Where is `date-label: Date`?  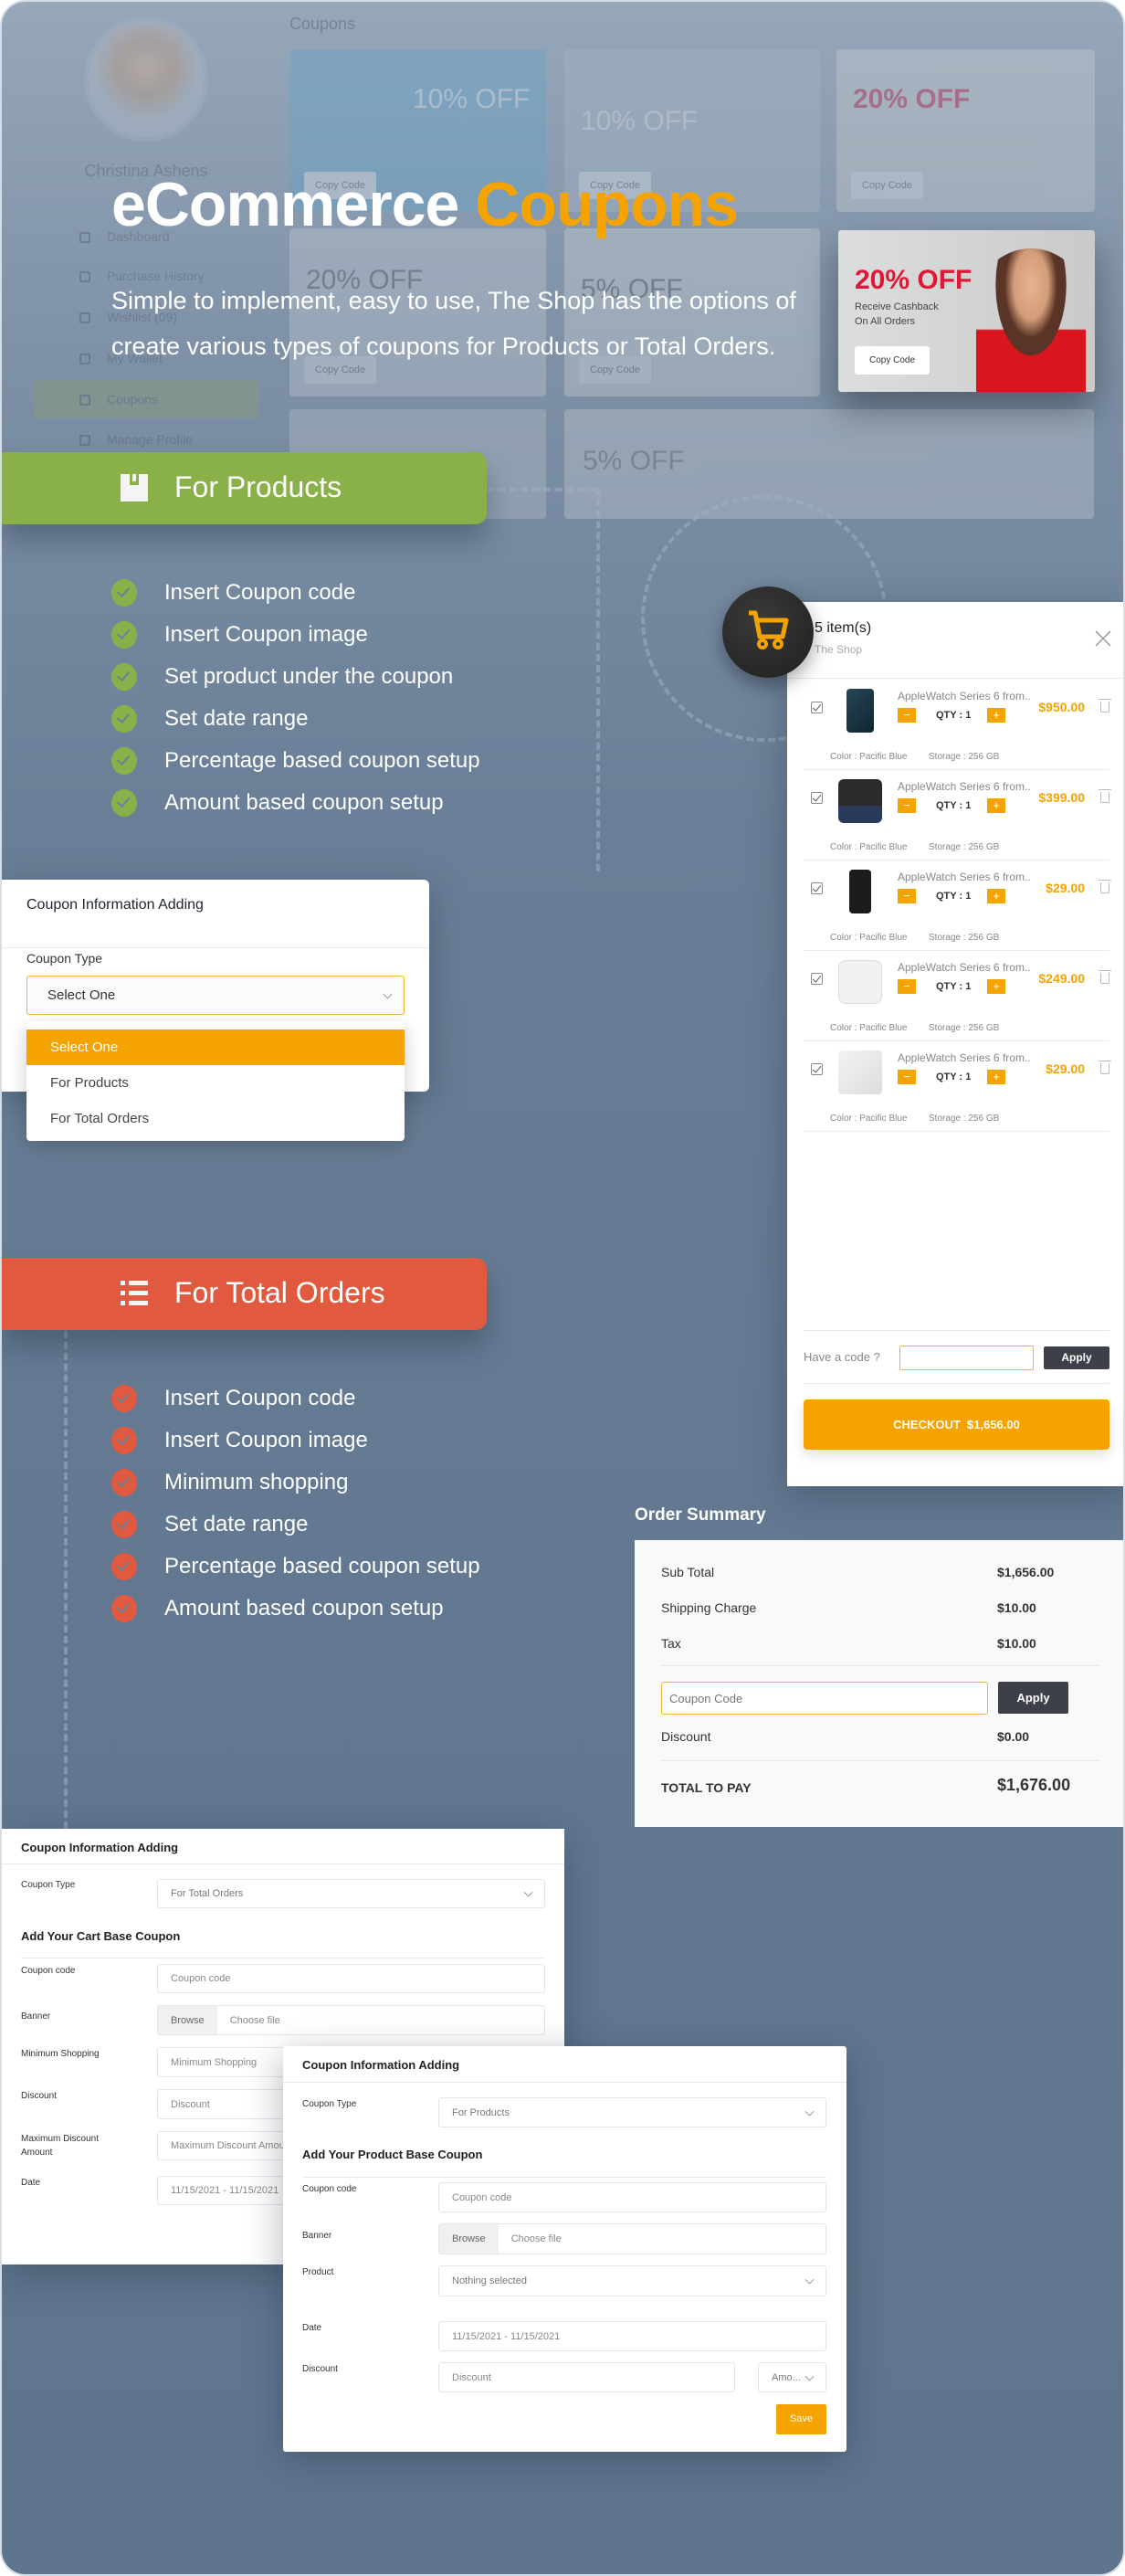
date-label: Date is located at coordinates (312, 2328).